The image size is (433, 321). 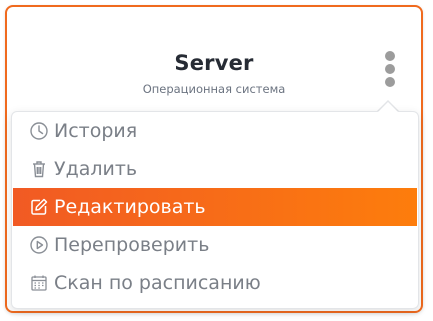 What do you see at coordinates (39, 131) in the screenshot?
I see `clock-icon` at bounding box center [39, 131].